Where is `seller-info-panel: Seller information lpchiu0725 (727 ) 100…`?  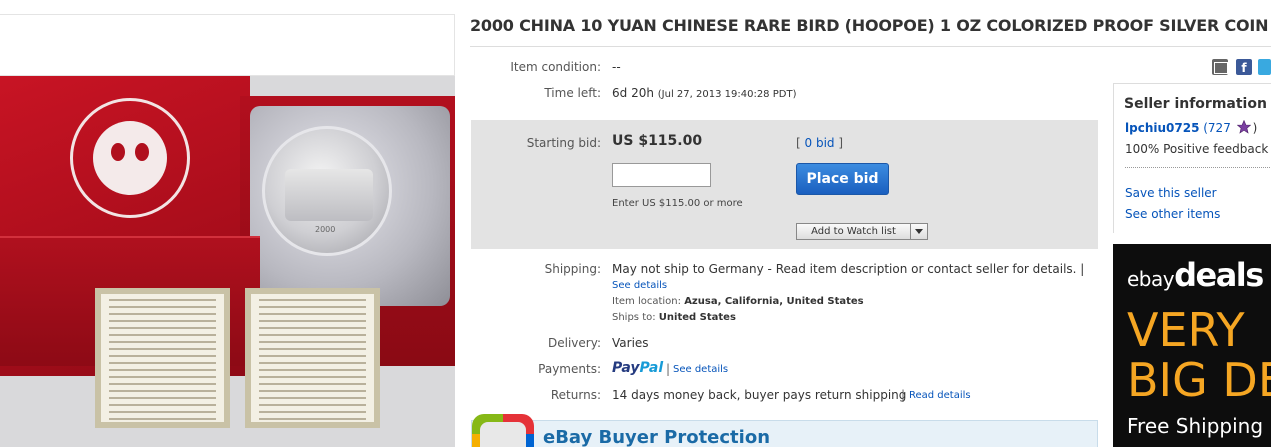
seller-info-panel: Seller information lpchiu0725 (727 ) 100… is located at coordinates (1192, 158).